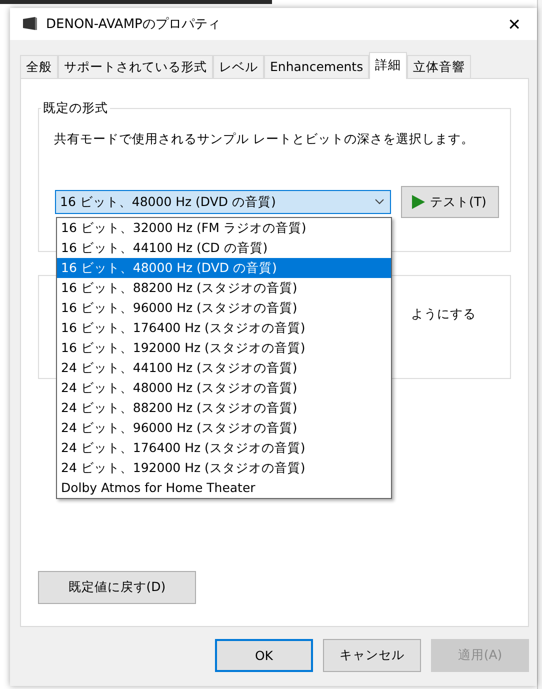 The image size is (542, 689). I want to click on group-title: 既定の形式, so click(75, 108).